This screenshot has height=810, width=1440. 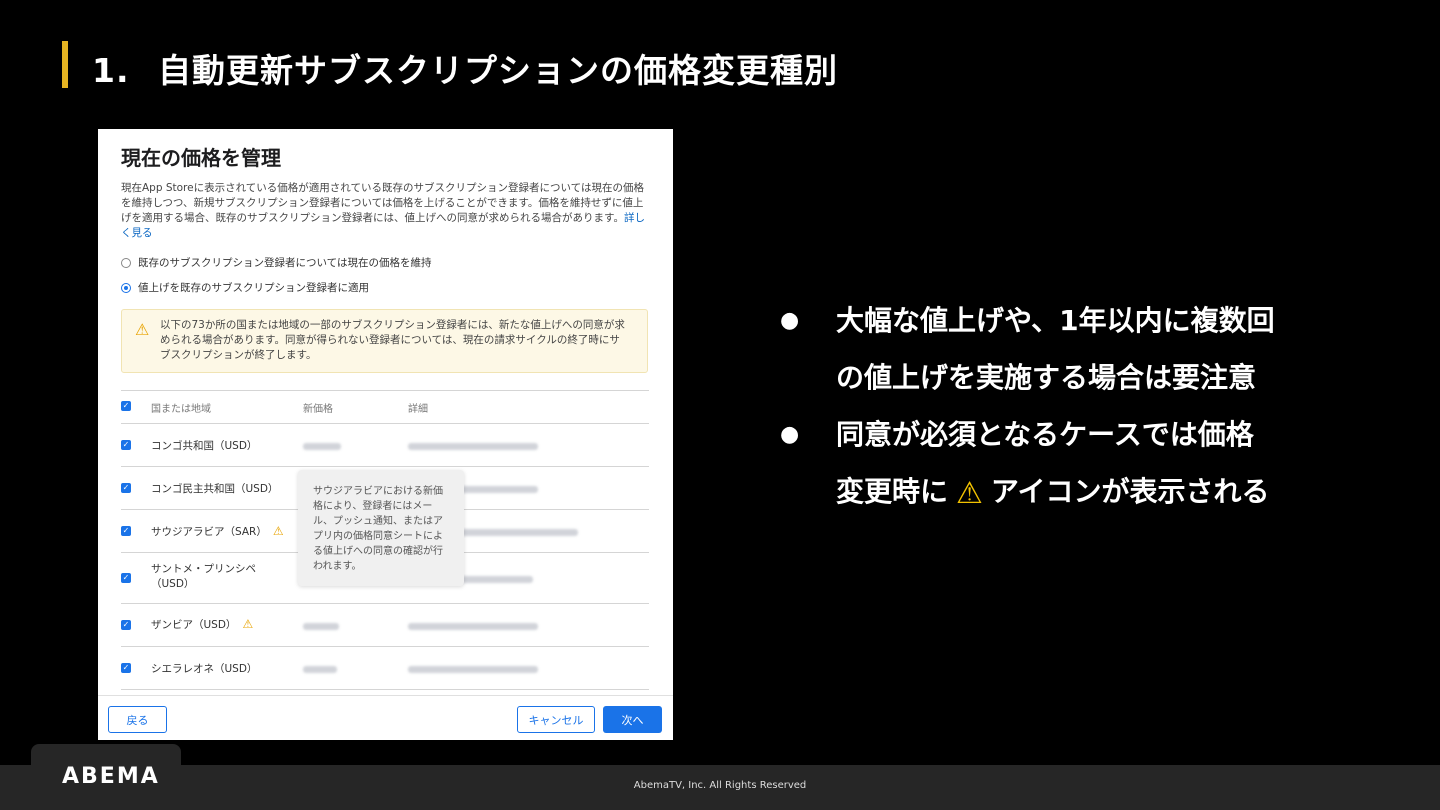 I want to click on bullet-item: ● 同意が必須となるケースでは価格 変更時に ⚠ アイコンが表示される, so click(x=1080, y=464).